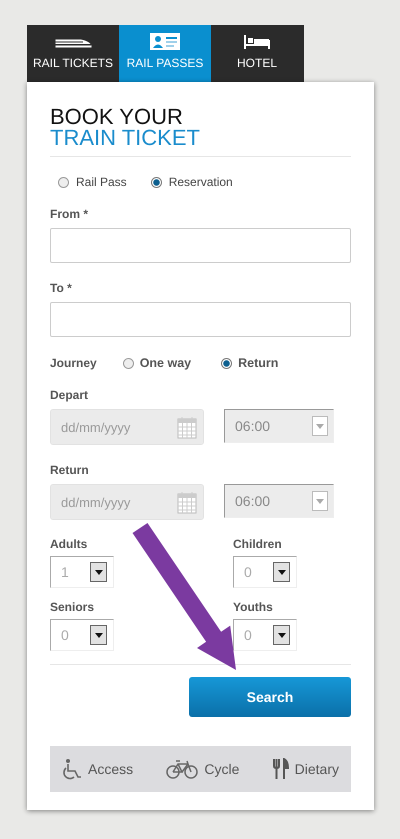  I want to click on field-label: Journey, so click(73, 363).